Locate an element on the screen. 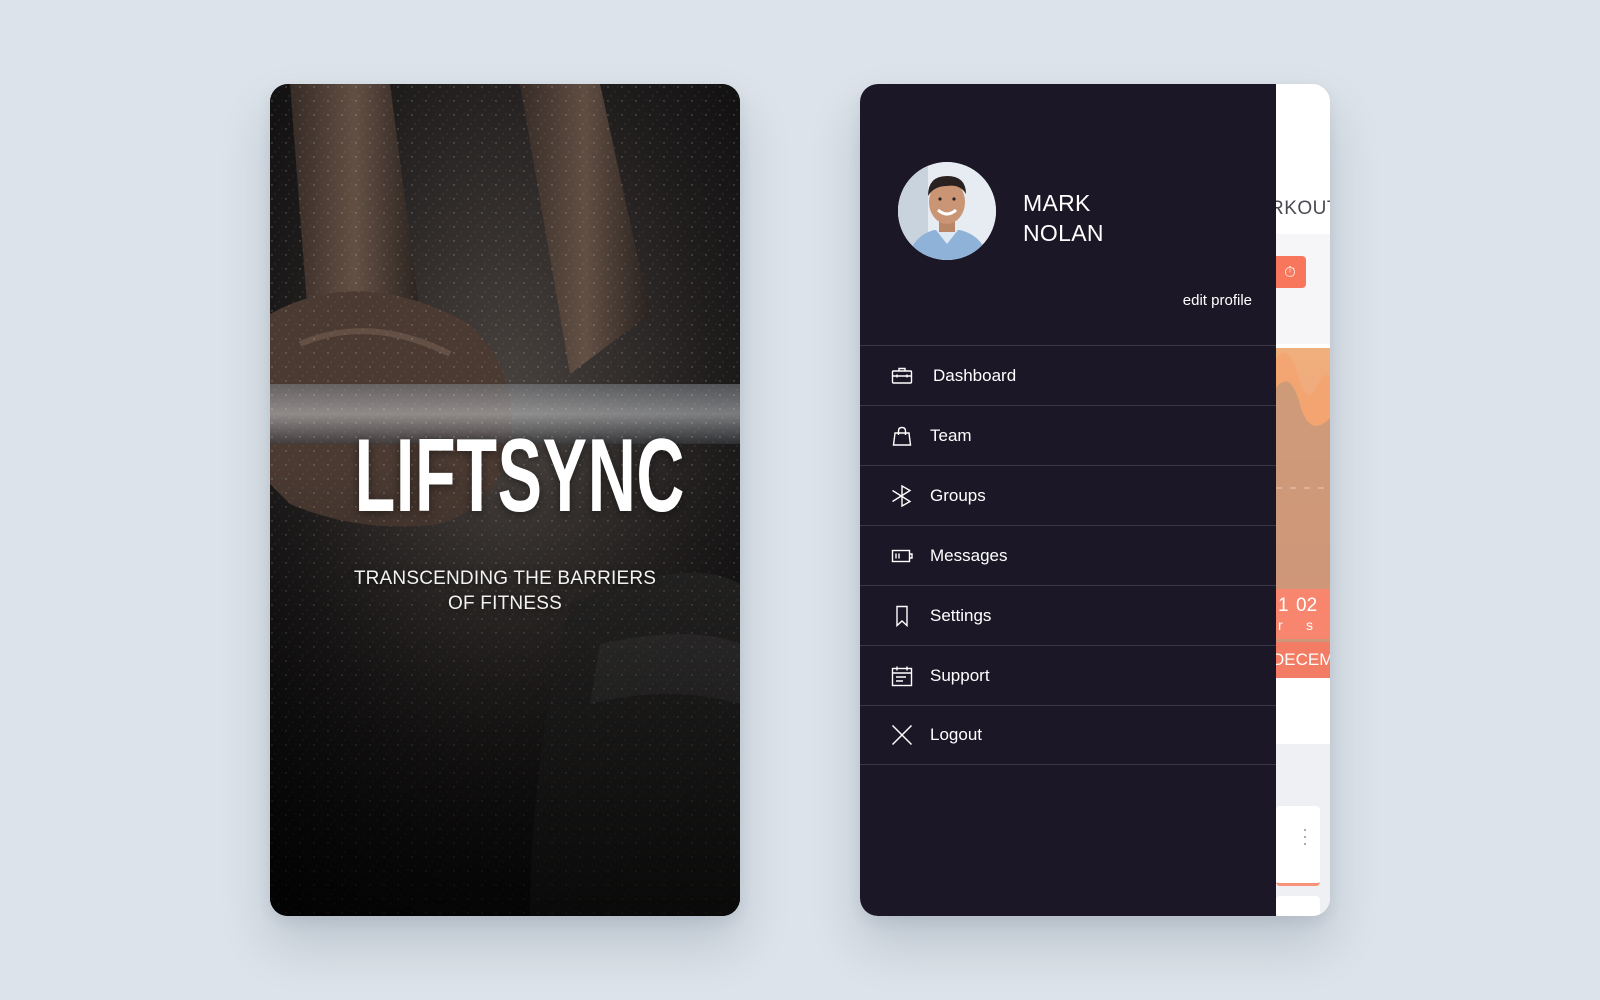 Image resolution: width=1600 pixels, height=1000 pixels. timer-value-b: 02 is located at coordinates (1307, 605).